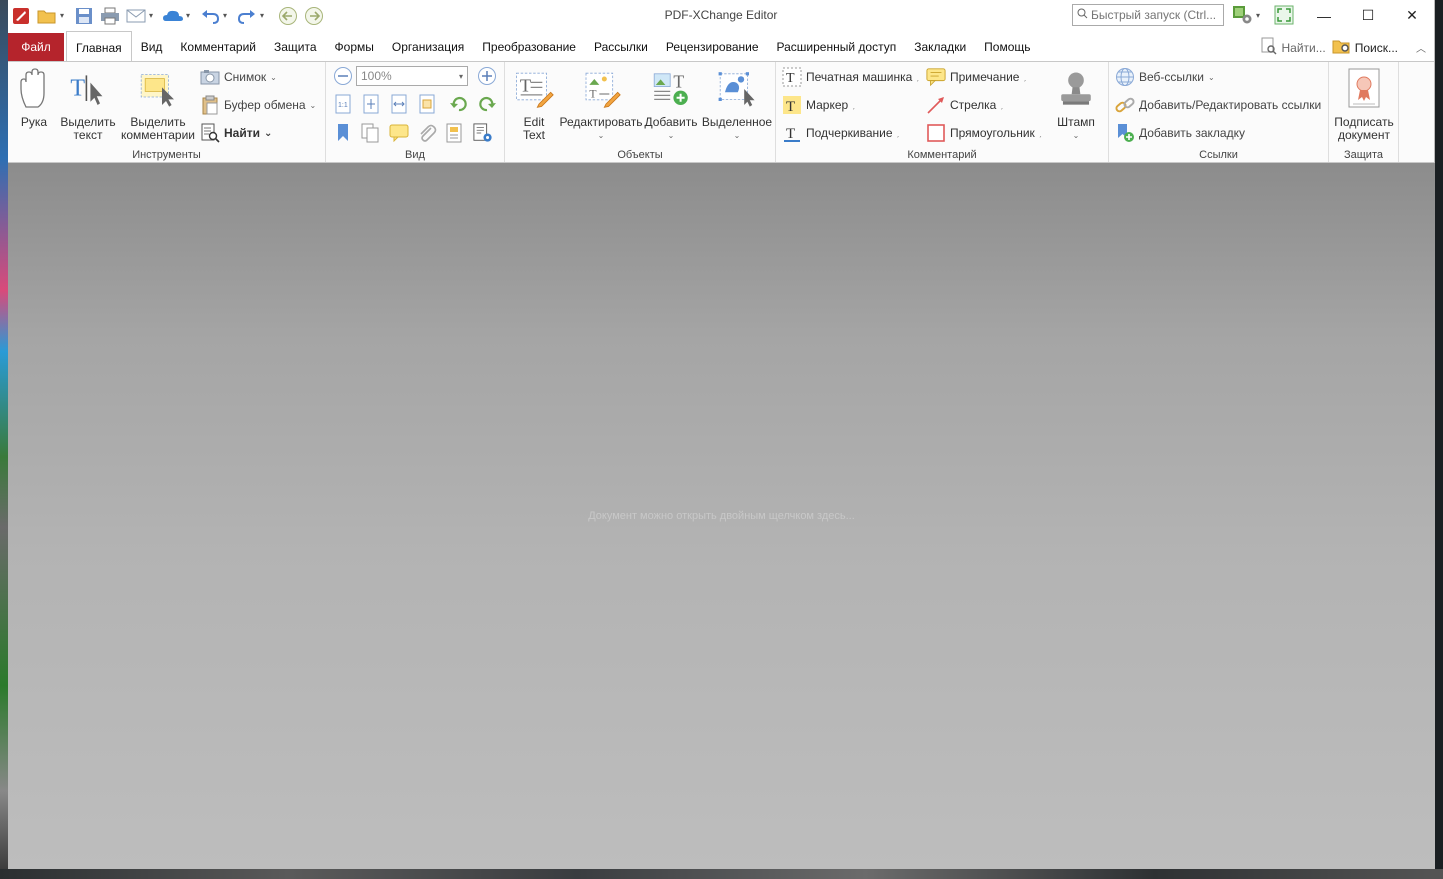  I want to click on bookmark-icon, so click(343, 133).